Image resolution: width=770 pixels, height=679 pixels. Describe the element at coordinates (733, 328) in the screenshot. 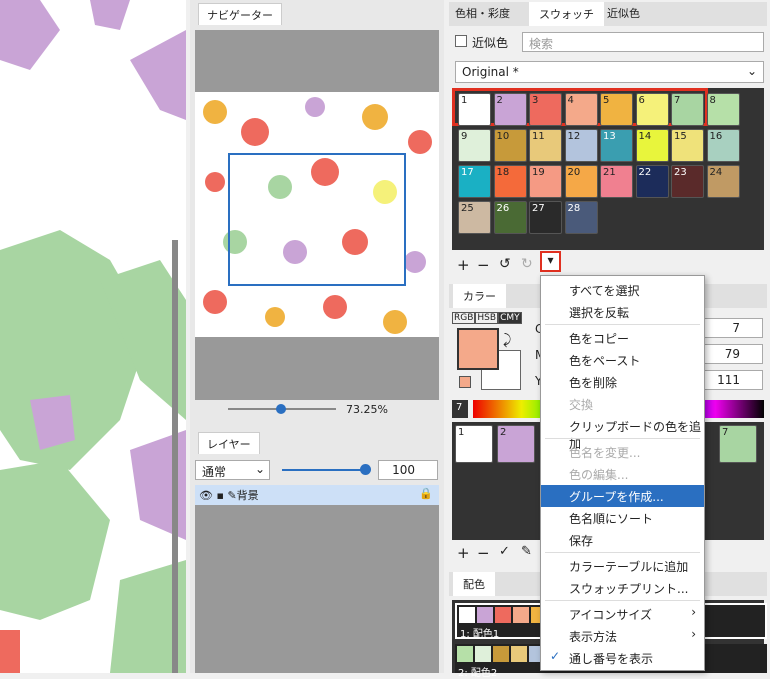

I see `c-input: 7` at that location.